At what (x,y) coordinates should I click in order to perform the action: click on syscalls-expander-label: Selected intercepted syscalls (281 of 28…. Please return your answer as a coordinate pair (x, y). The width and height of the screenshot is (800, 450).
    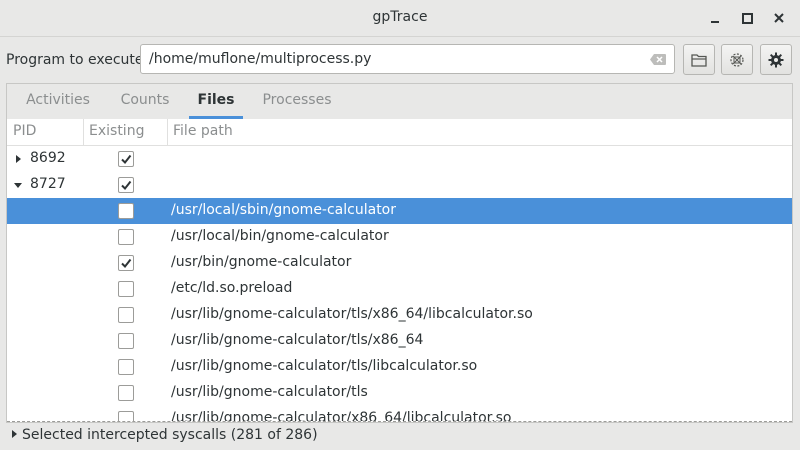
    Looking at the image, I should click on (170, 435).